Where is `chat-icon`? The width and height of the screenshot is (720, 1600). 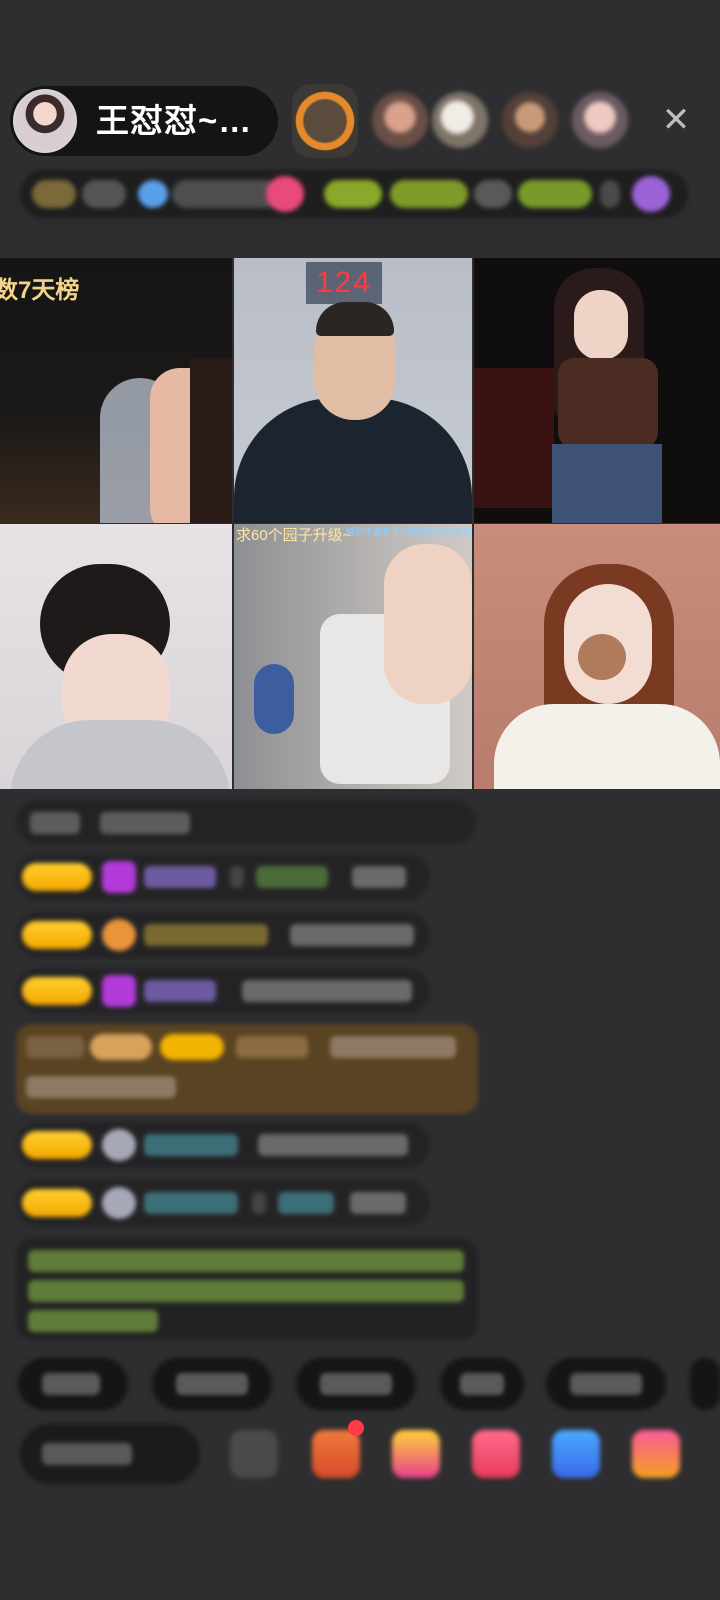
chat-icon is located at coordinates (576, 1454).